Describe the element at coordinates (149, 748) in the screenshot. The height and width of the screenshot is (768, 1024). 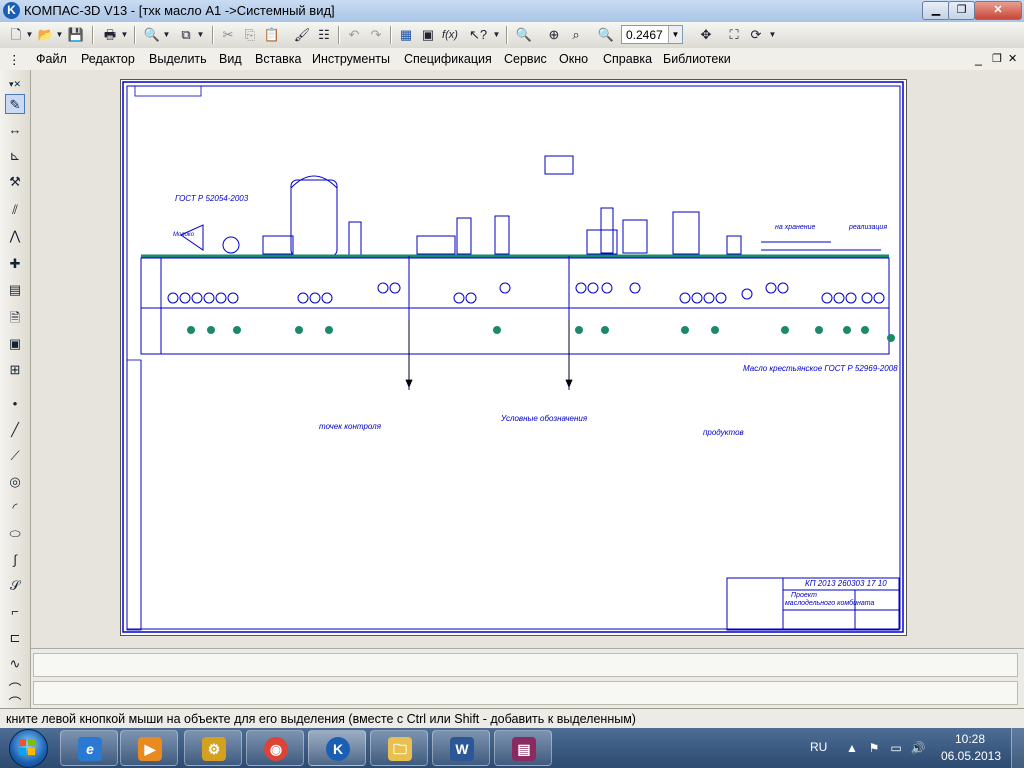
I see `taskbar-media: ▶` at that location.